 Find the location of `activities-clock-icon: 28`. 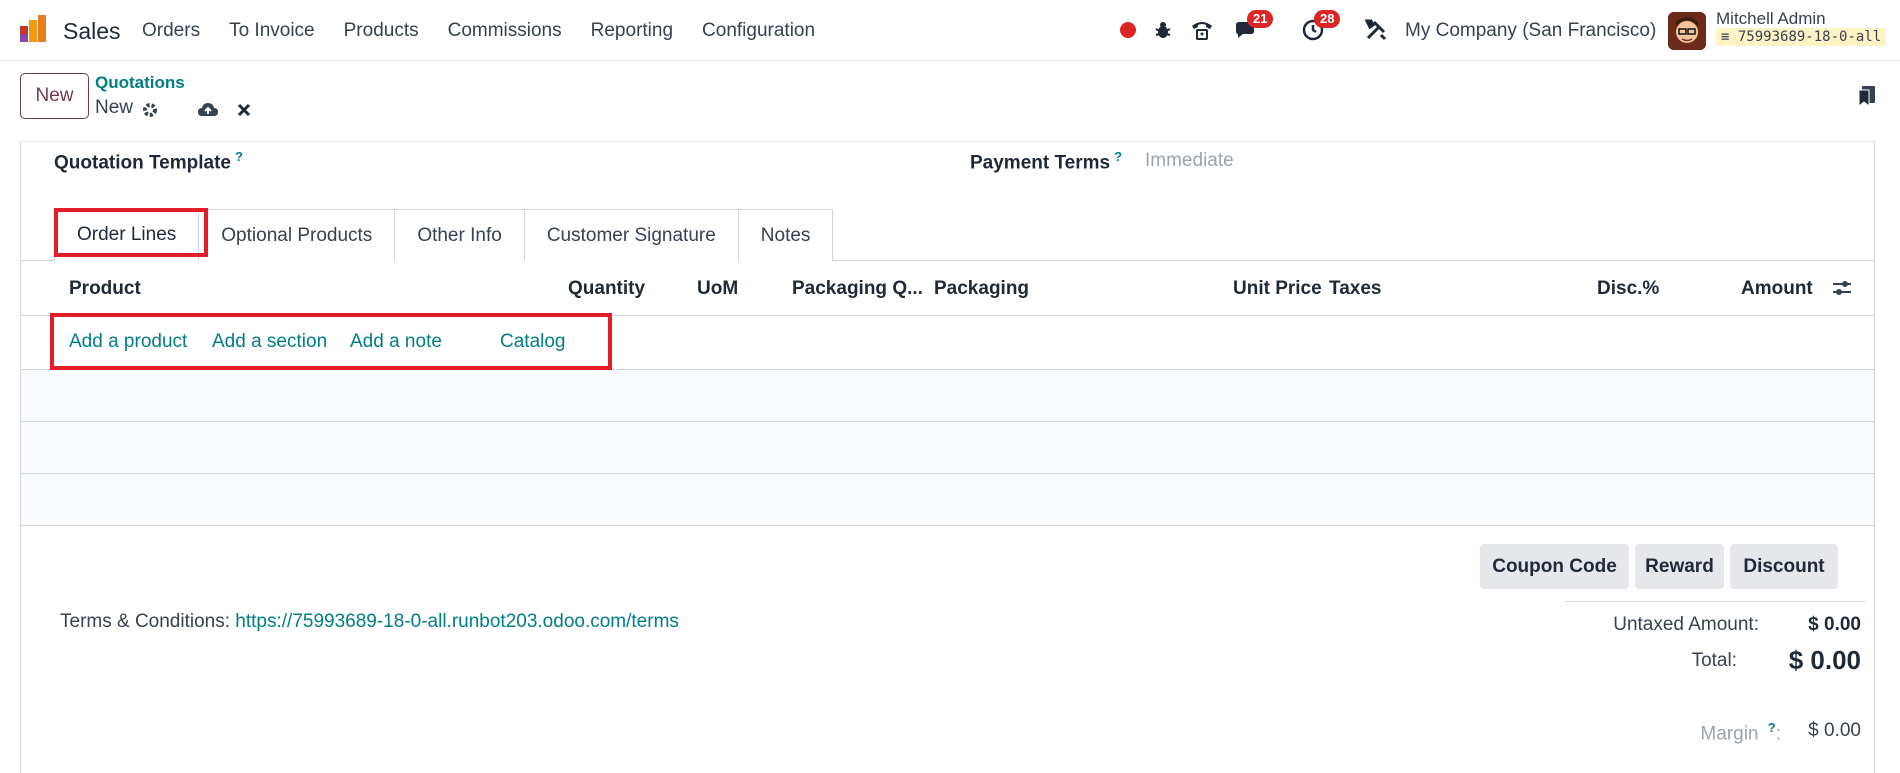

activities-clock-icon: 28 is located at coordinates (1319, 28).